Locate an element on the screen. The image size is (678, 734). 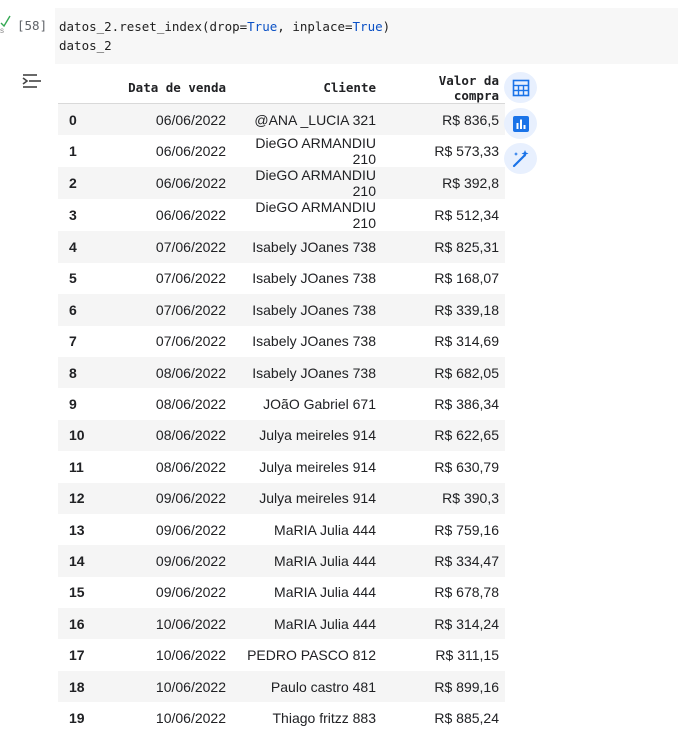
table-header-row: Data de venda Cliente Valor da compra is located at coordinates (281, 88).